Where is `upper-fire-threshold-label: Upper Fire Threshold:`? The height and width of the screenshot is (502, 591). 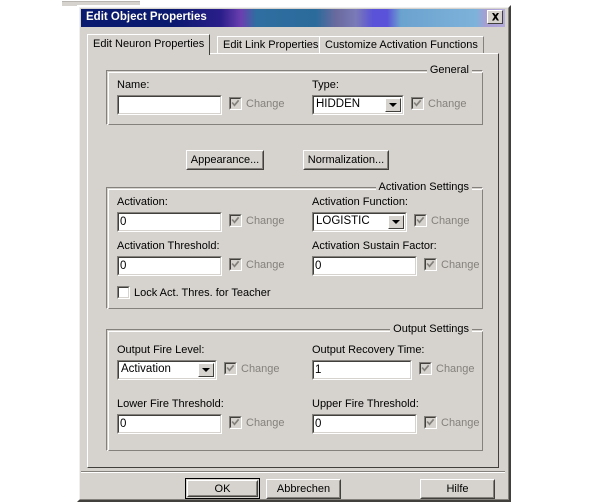 upper-fire-threshold-label: Upper Fire Threshold: is located at coordinates (365, 404).